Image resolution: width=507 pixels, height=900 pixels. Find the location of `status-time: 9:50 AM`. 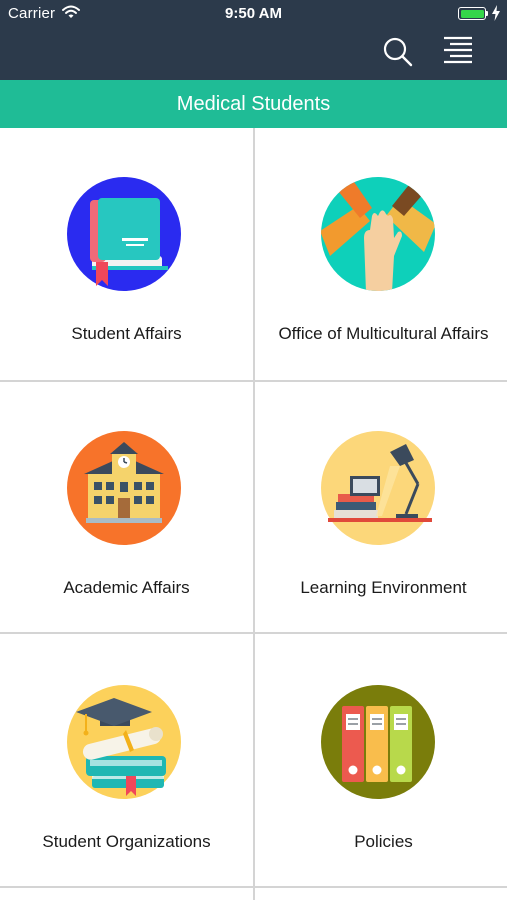

status-time: 9:50 AM is located at coordinates (253, 13).